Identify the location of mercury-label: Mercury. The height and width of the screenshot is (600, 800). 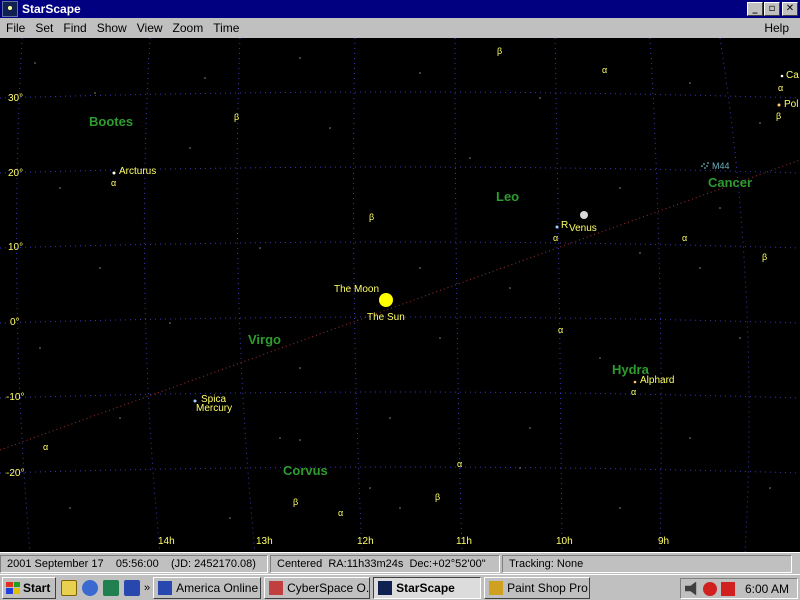
(214, 408).